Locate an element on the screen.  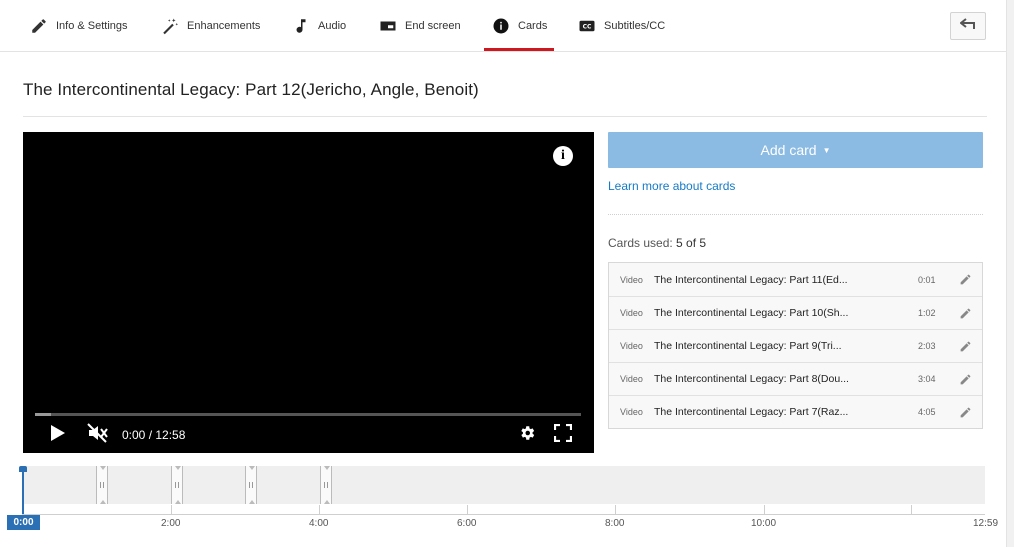
tab-audio: Audio is located at coordinates (319, 26).